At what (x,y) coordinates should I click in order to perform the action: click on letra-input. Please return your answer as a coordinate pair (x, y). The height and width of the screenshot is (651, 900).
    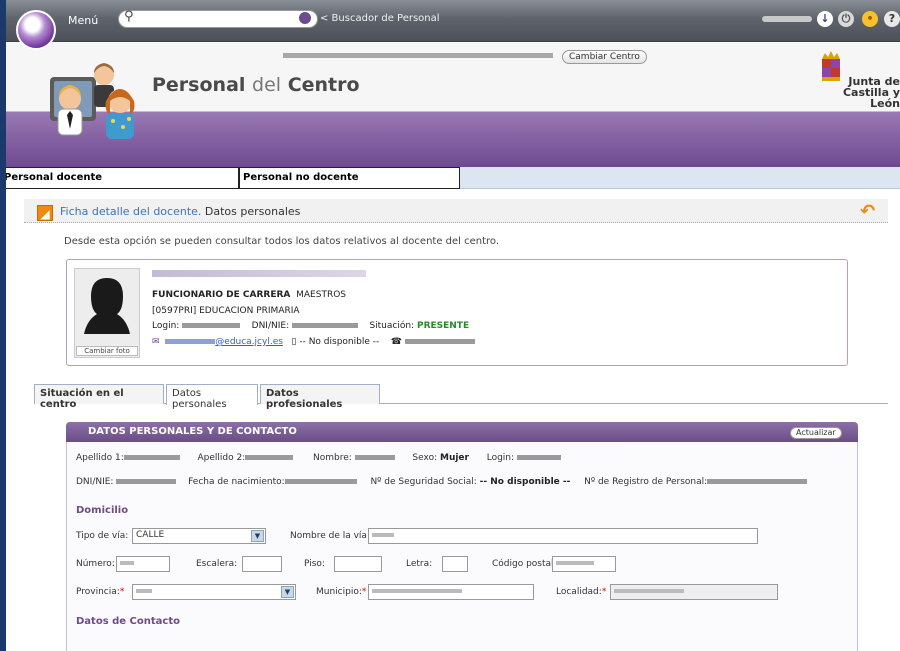
    Looking at the image, I should click on (455, 564).